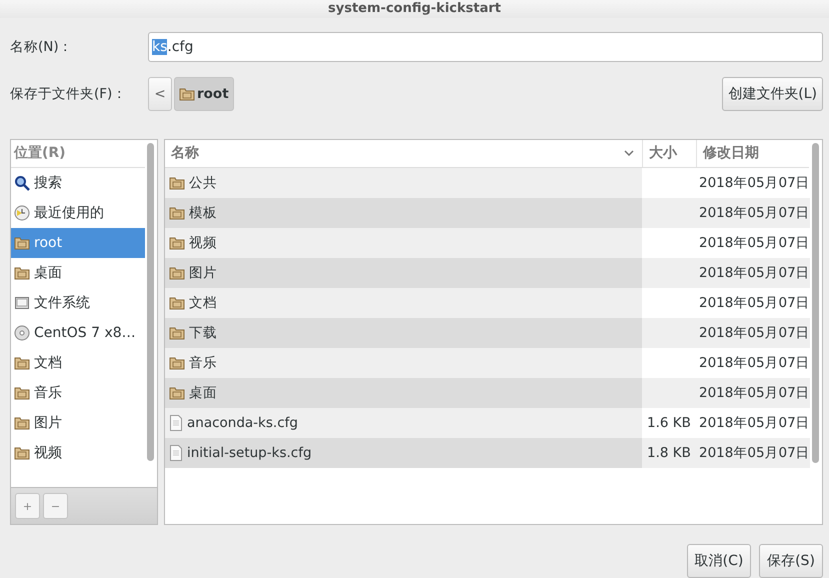 This screenshot has height=578, width=829. I want to click on name-label: 名称(N)：, so click(42, 47).